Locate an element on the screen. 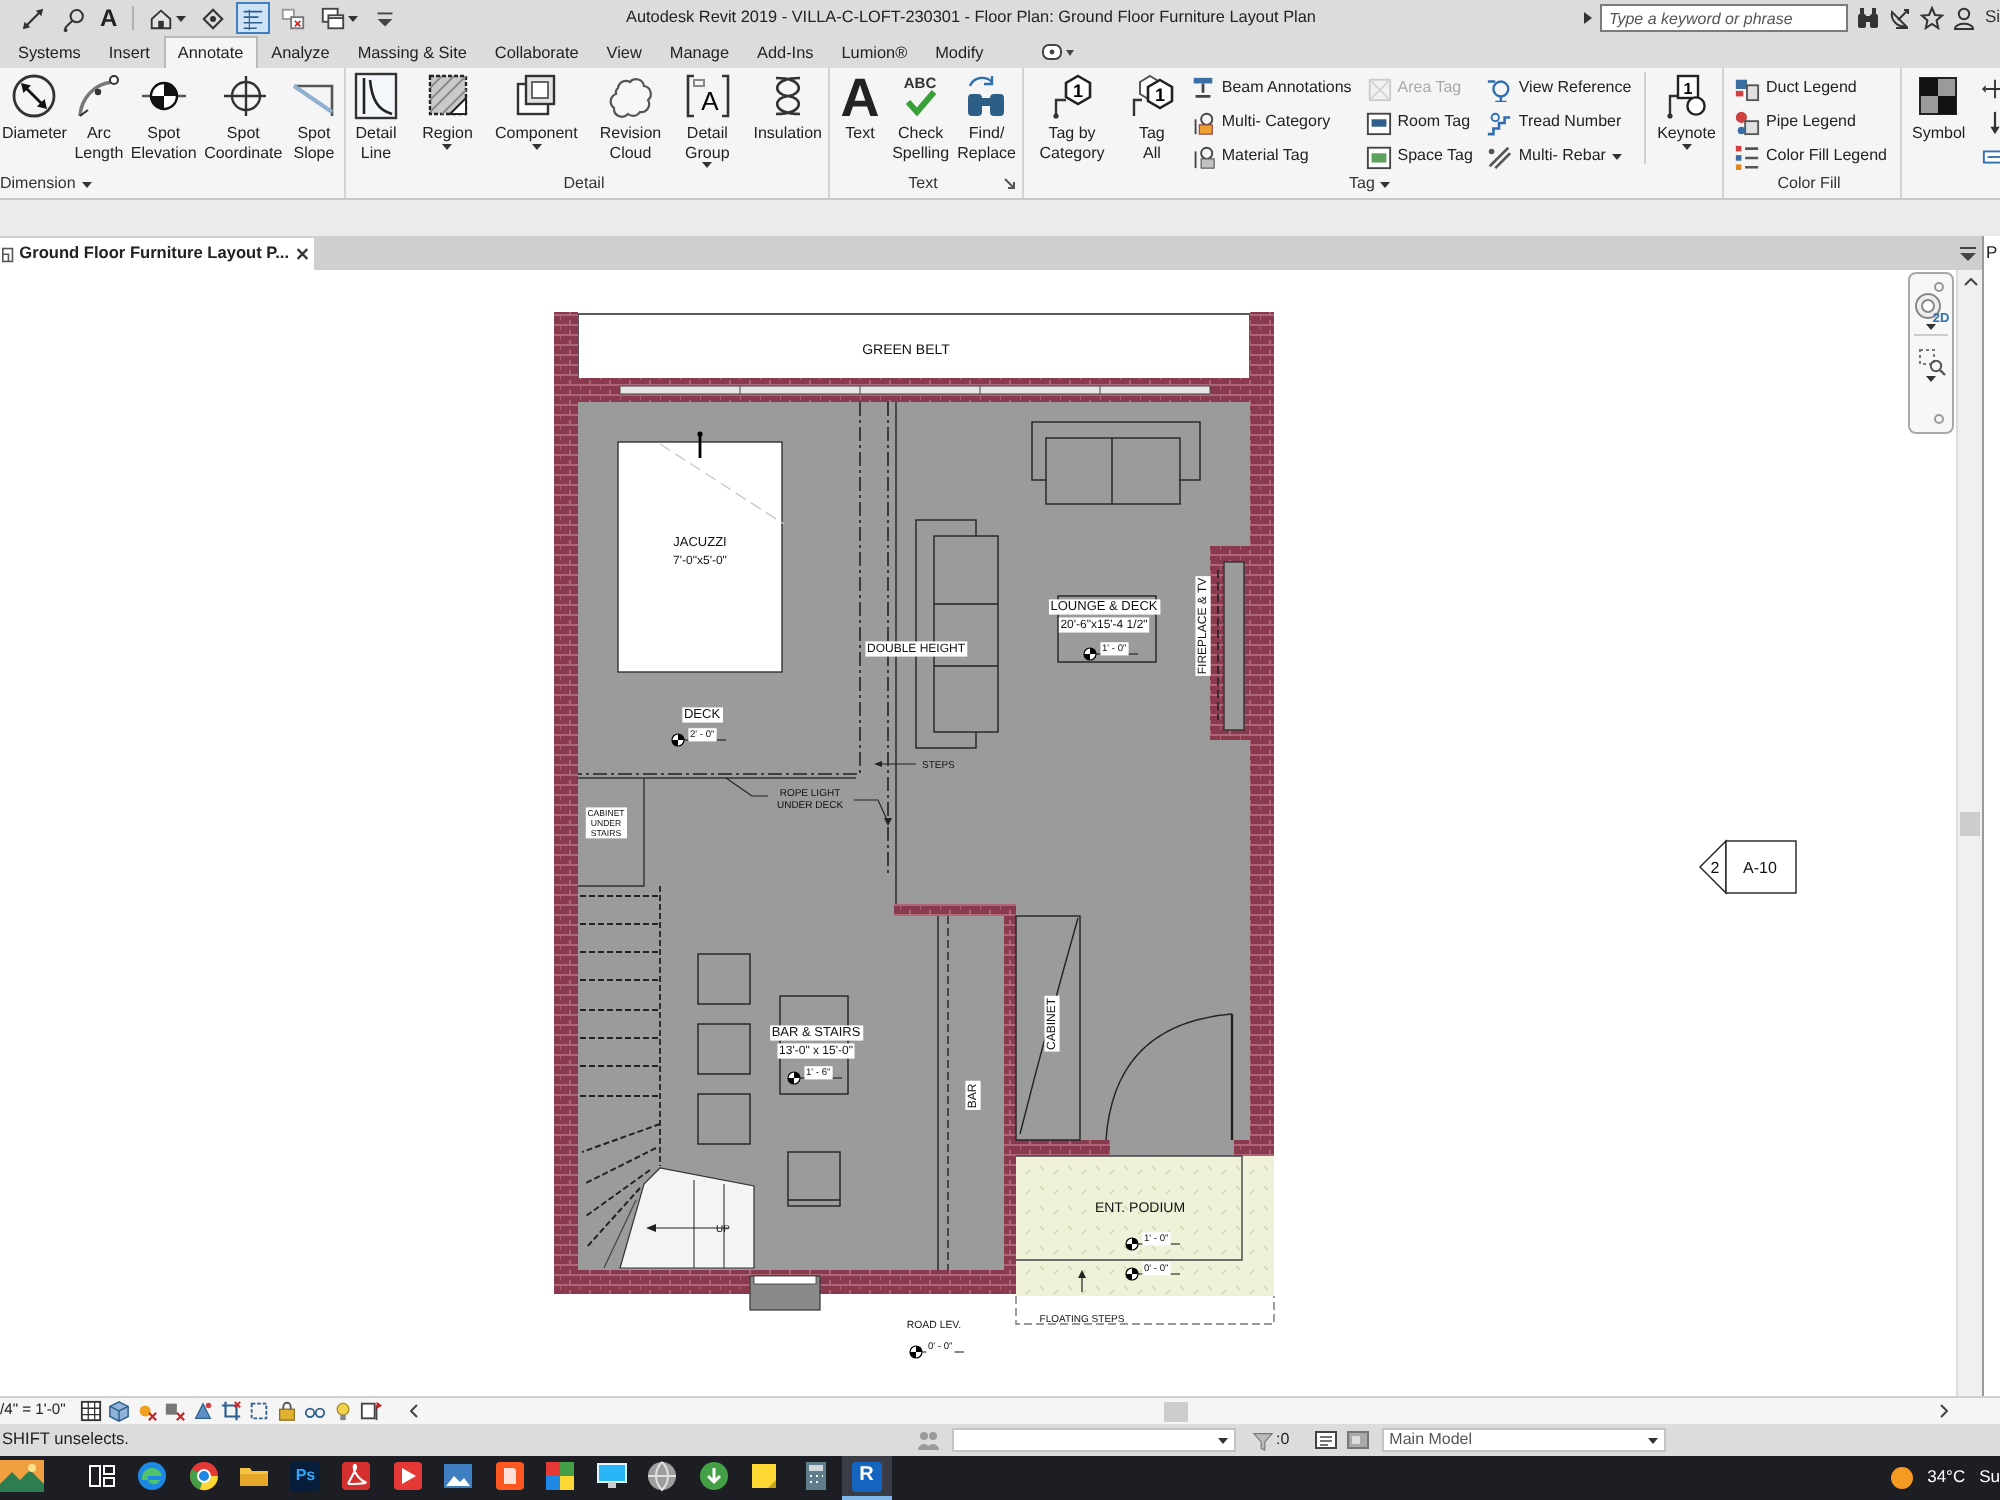 This screenshot has height=1500, width=2000. scroll-left-icon is located at coordinates (414, 1411).